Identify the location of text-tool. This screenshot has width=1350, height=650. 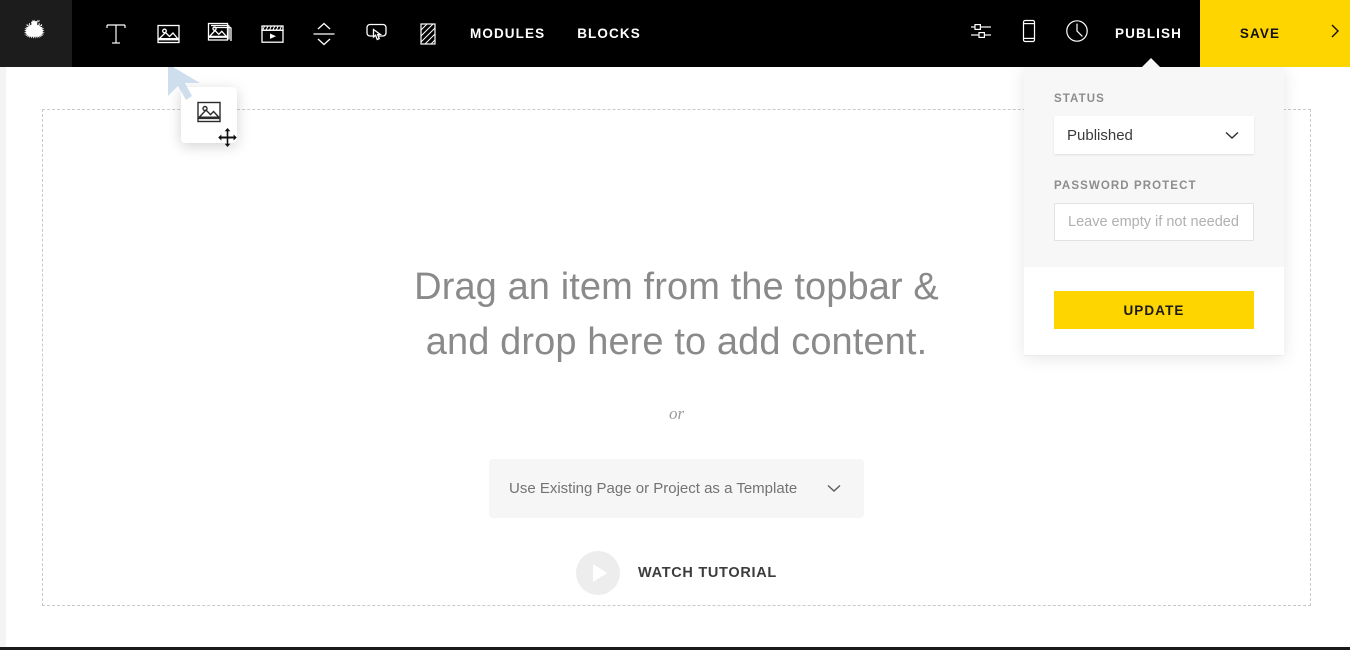
(116, 33).